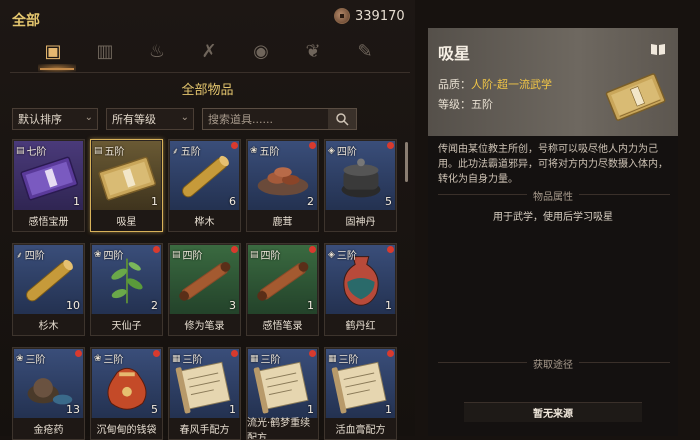  I want to click on item-card: ❀ 四阶 2 天仙子, so click(126, 289).